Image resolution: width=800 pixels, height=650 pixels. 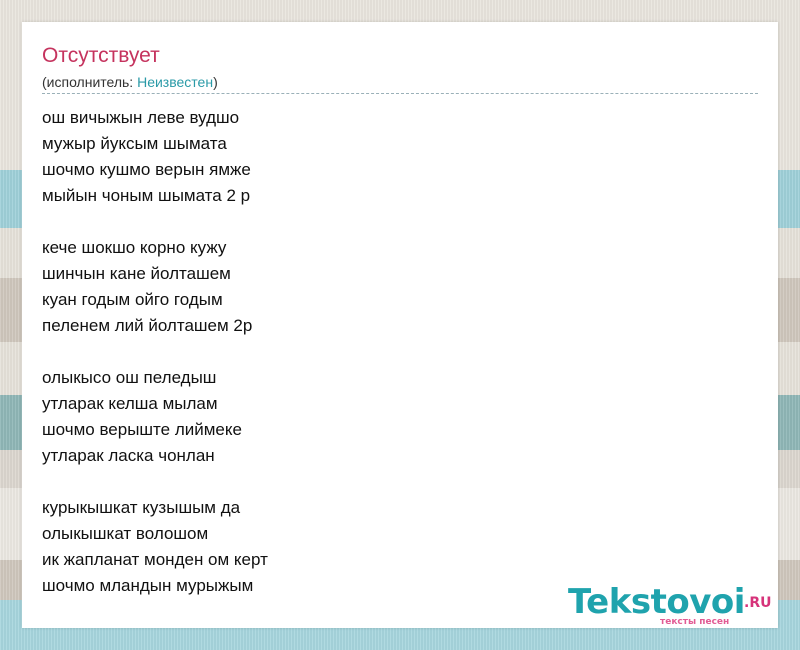 What do you see at coordinates (758, 603) in the screenshot?
I see `logo-domain: .RU` at bounding box center [758, 603].